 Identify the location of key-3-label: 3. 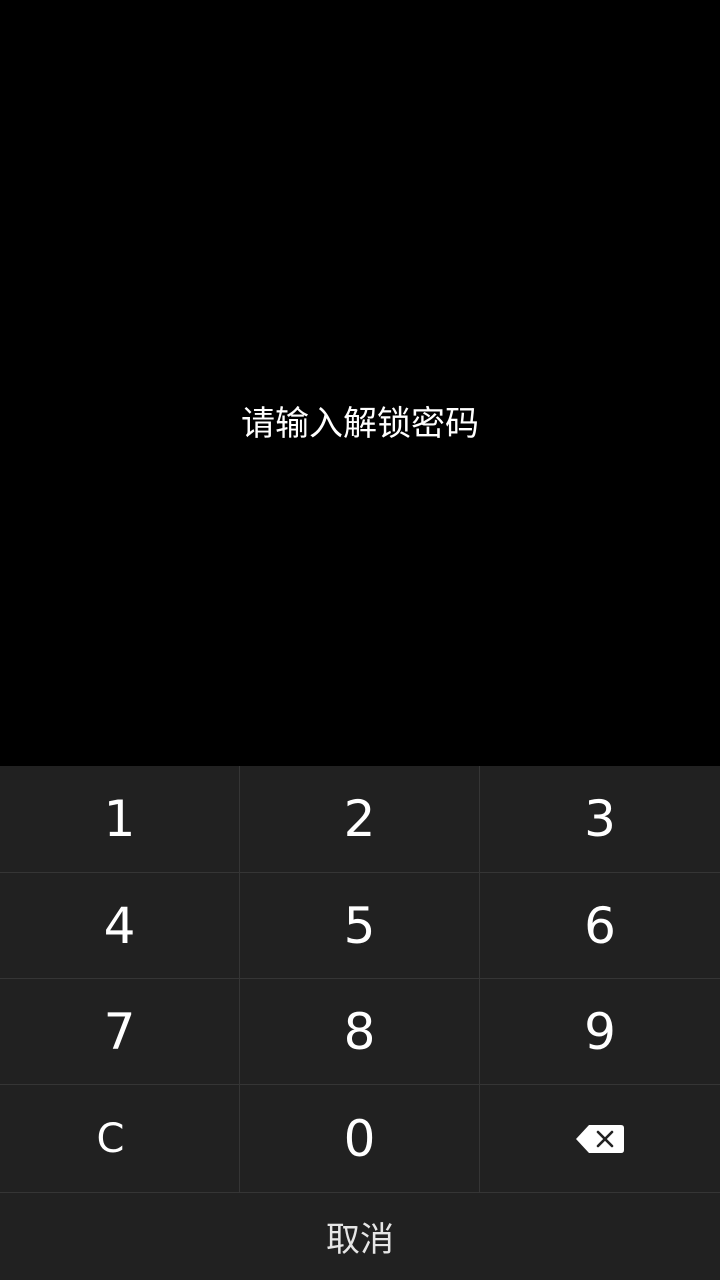
(600, 819).